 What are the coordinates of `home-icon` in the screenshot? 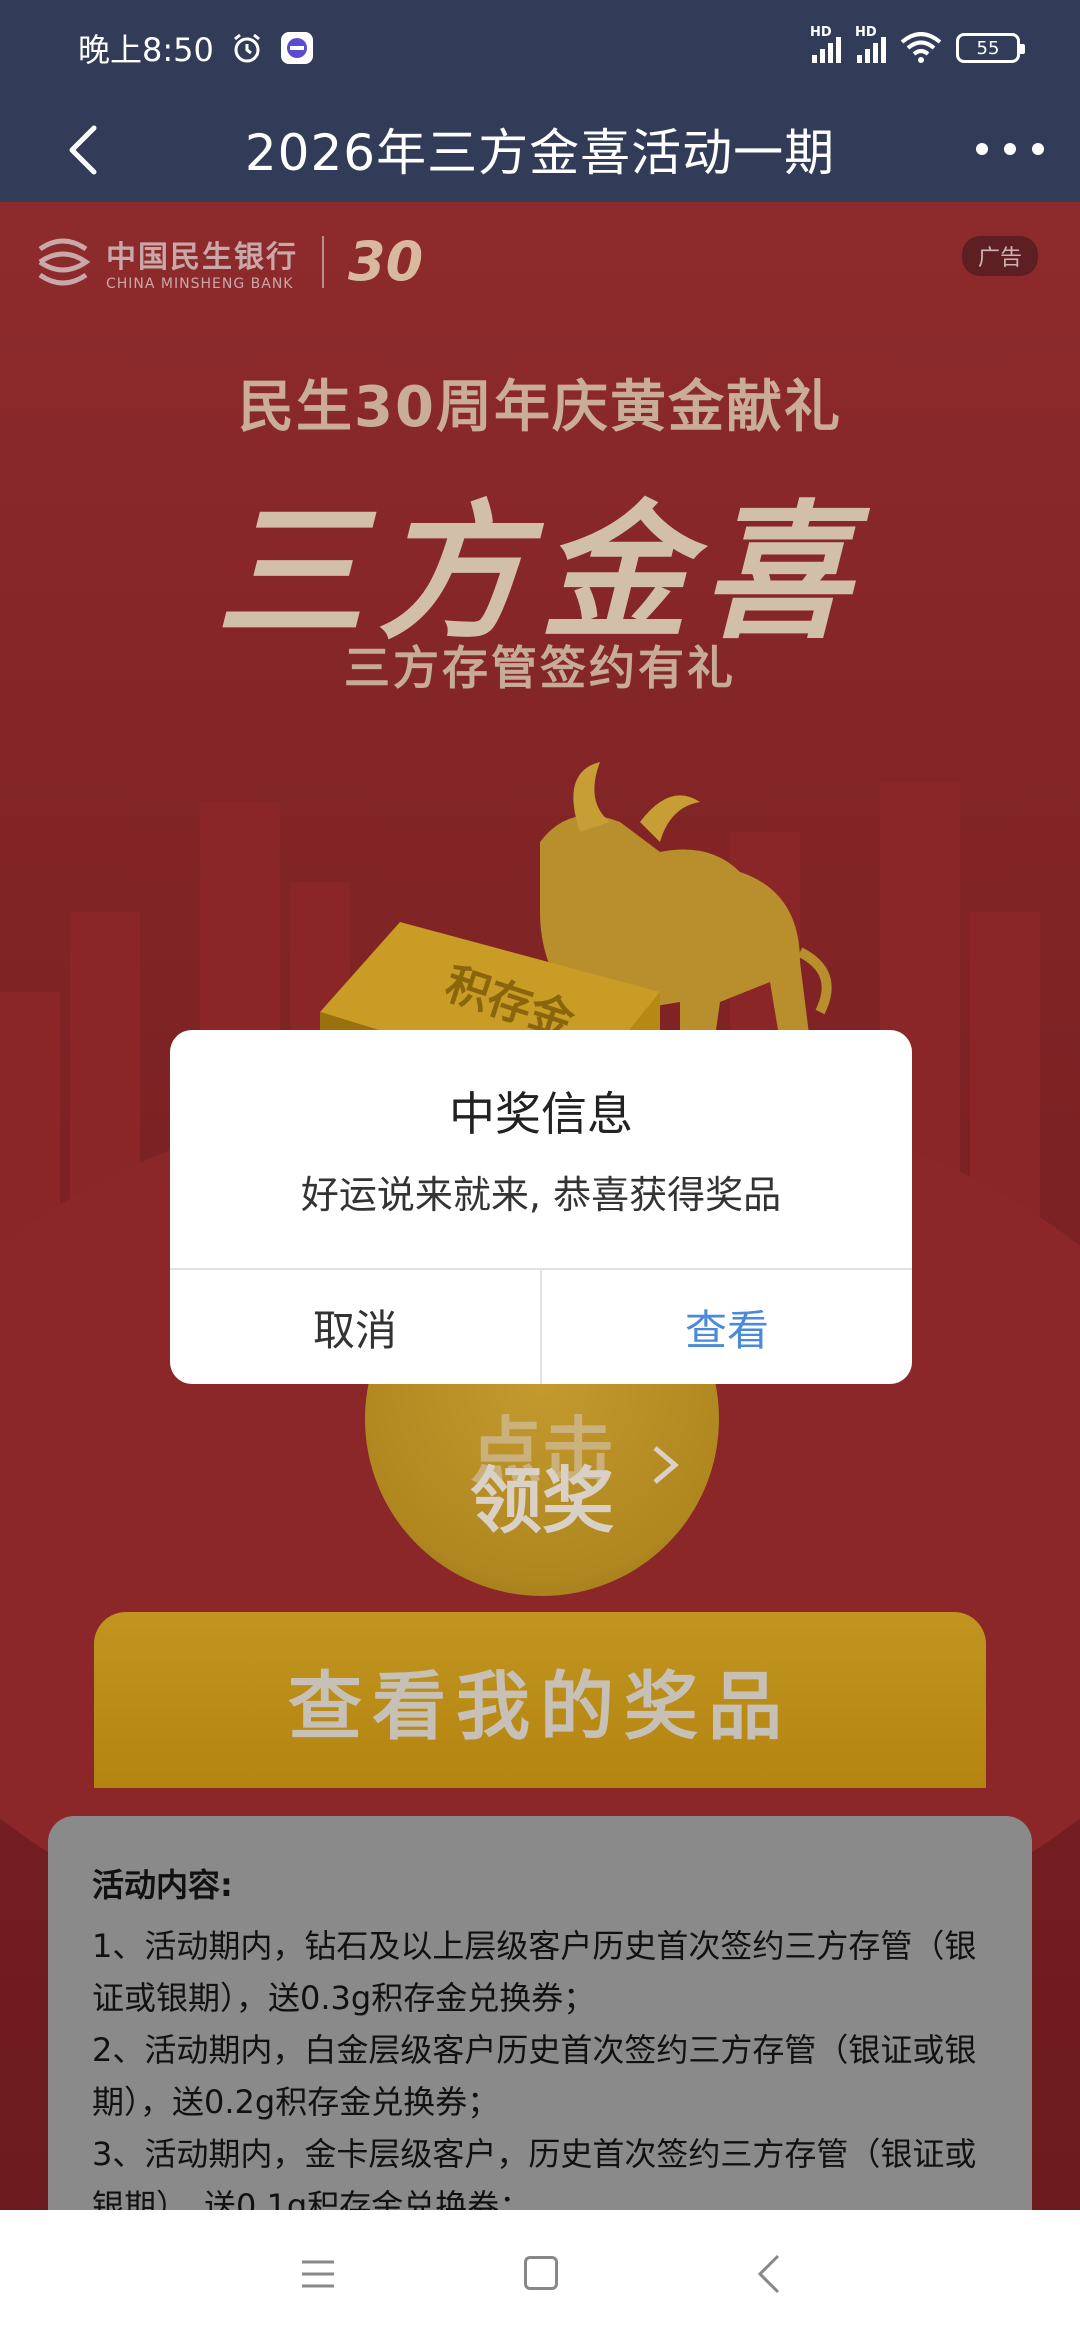 It's located at (541, 2273).